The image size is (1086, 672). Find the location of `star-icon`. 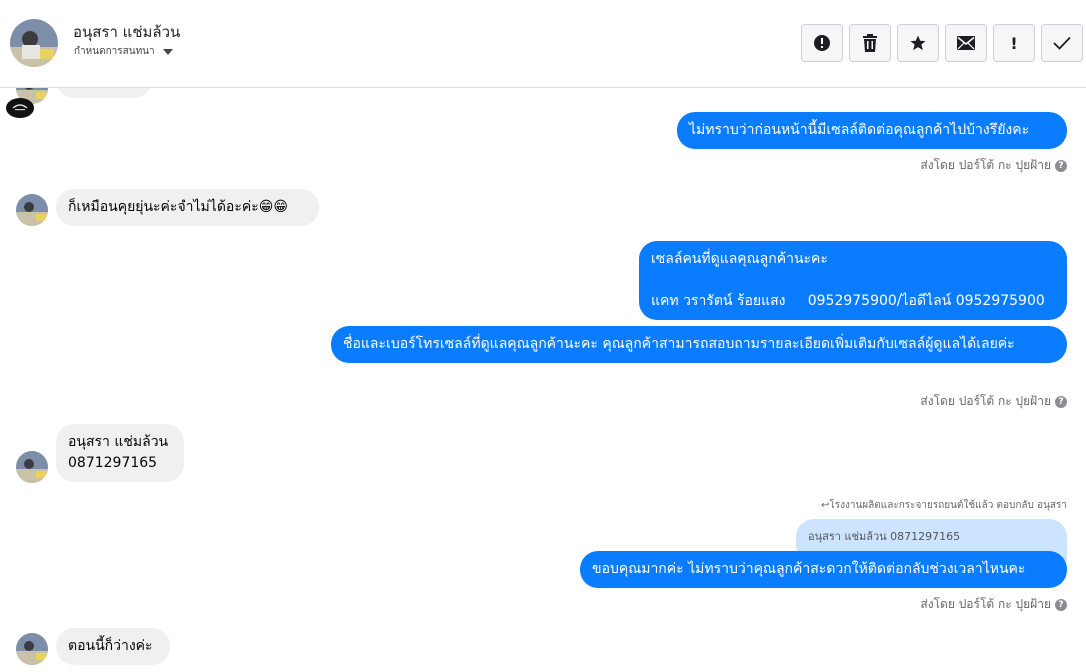

star-icon is located at coordinates (918, 43).